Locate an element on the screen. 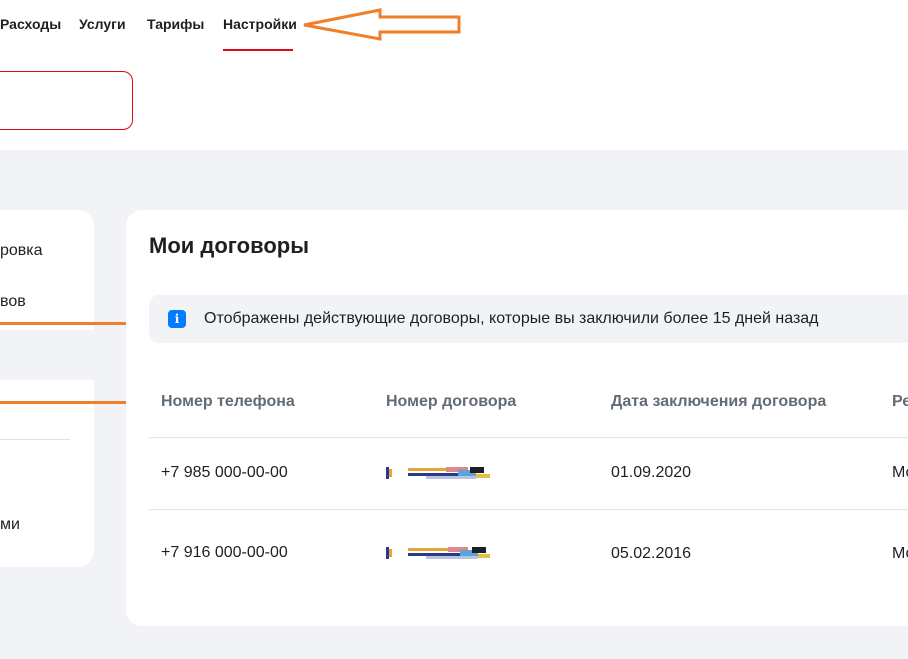 The width and height of the screenshot is (908, 659). info-icon: i is located at coordinates (177, 319).